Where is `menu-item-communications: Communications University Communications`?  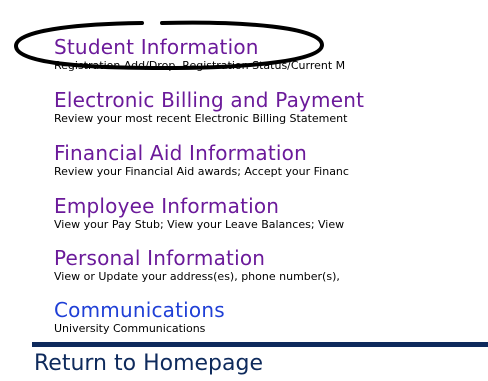 menu-item-communications: Communications University Communications is located at coordinates (271, 317).